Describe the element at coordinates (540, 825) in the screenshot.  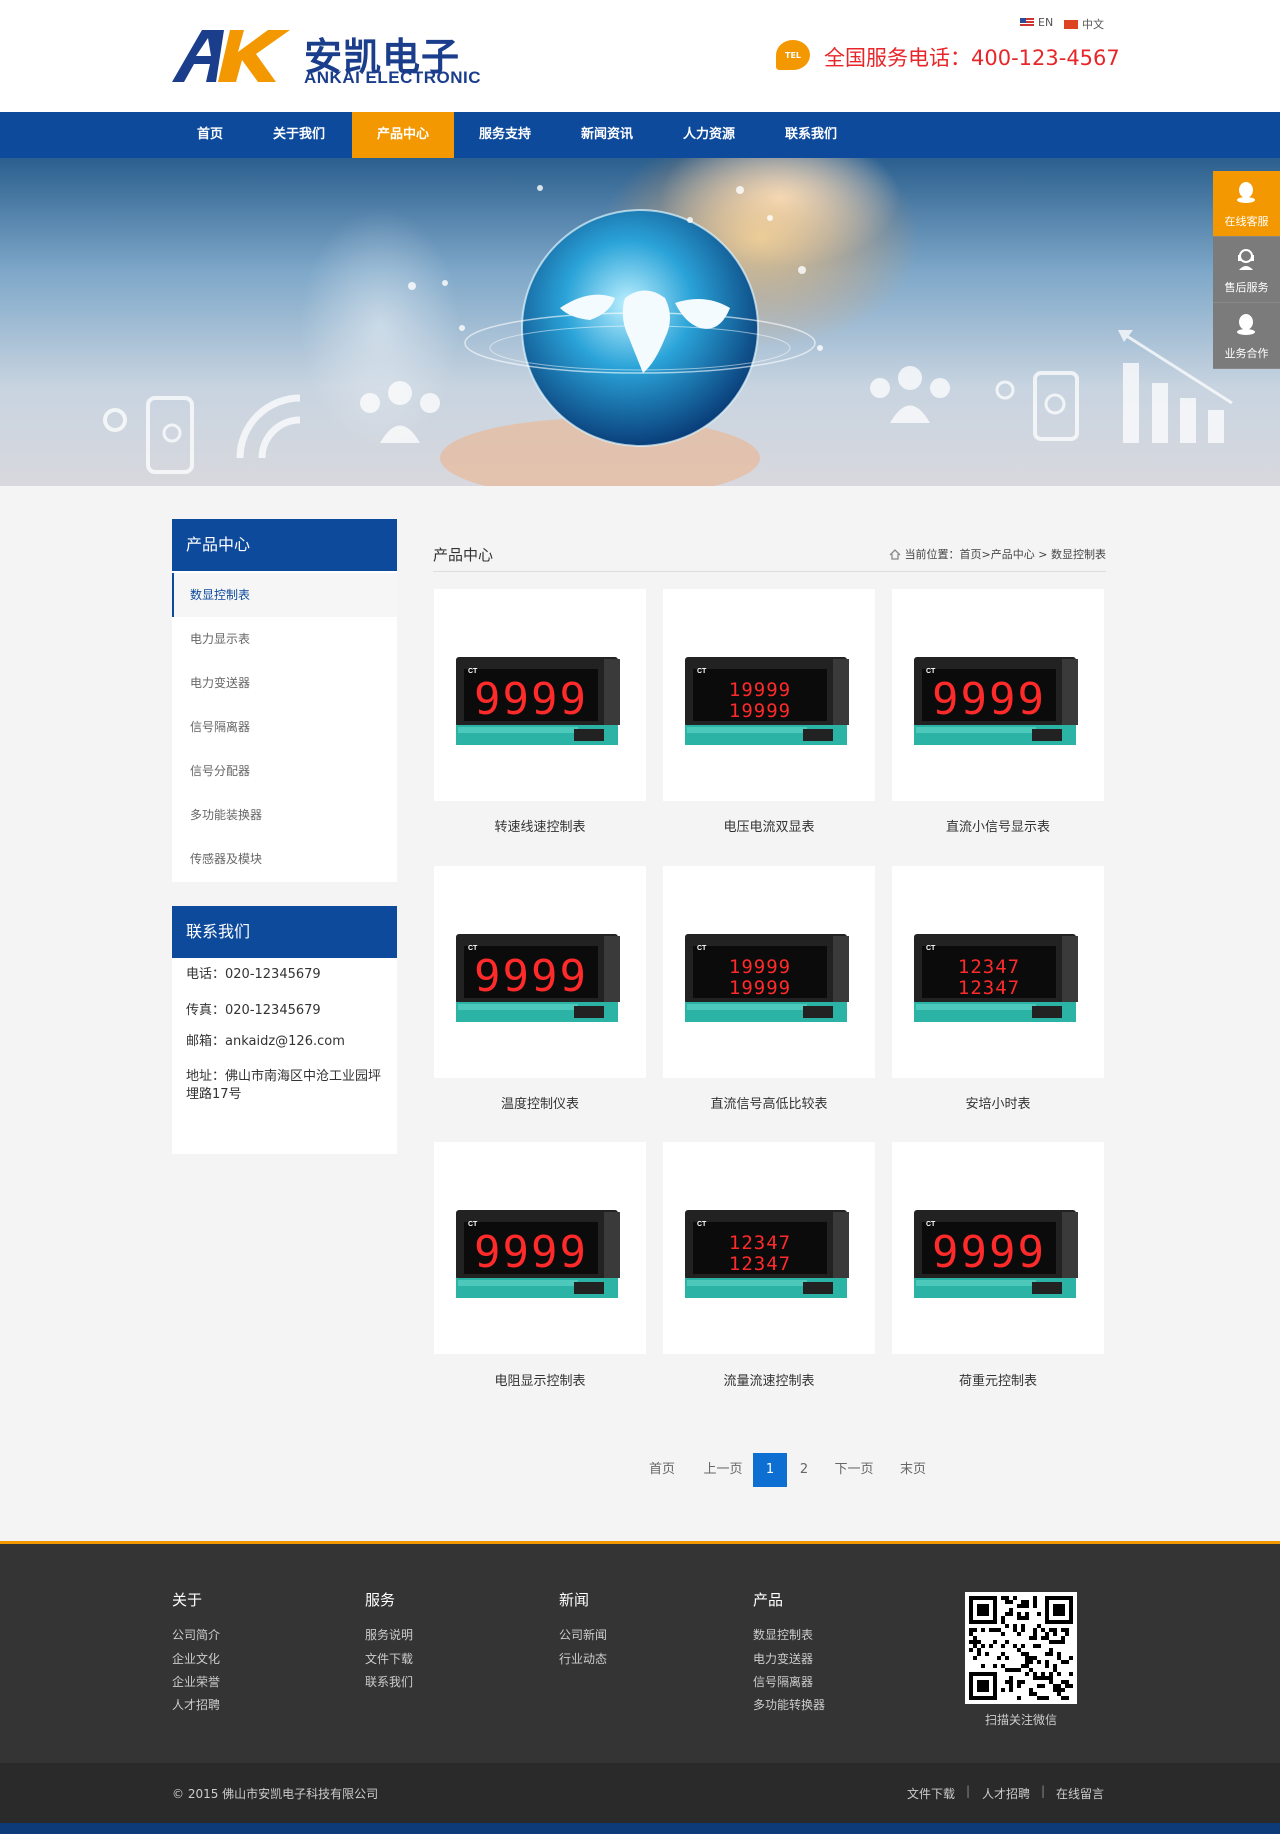
I see `product-name: 转速线速控制表` at that location.